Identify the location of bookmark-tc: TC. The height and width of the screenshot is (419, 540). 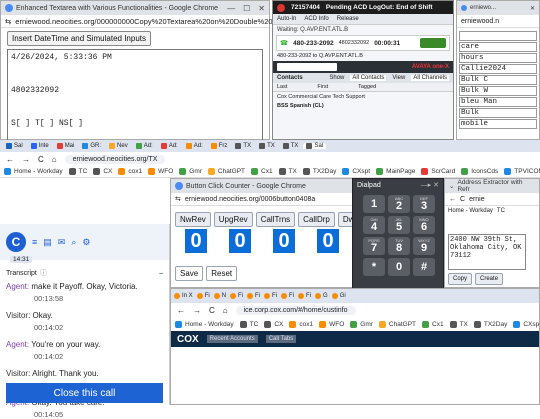
(501, 211).